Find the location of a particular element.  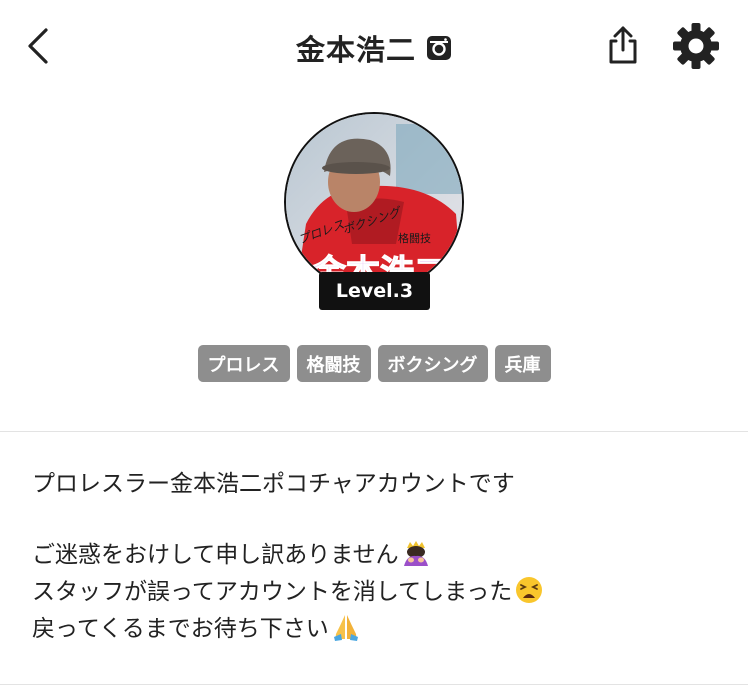

tag-boxing: ボクシング is located at coordinates (432, 363).